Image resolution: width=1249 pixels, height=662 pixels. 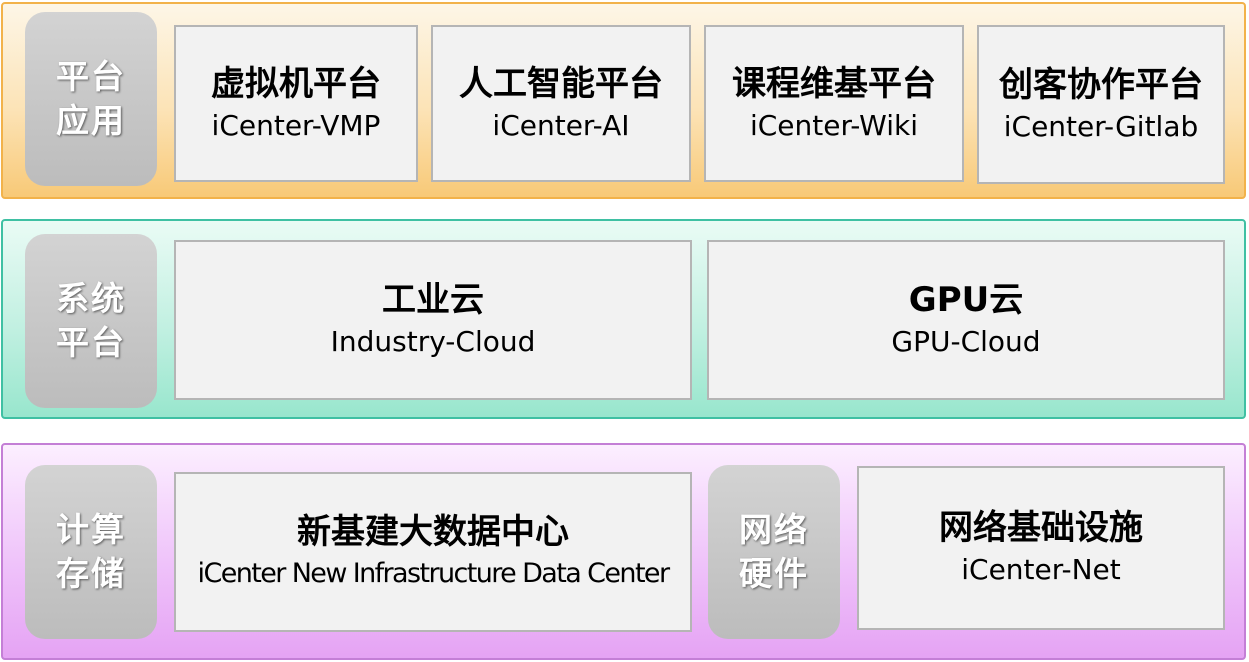 I want to click on application-layer-label-text: 平台应用, so click(x=91, y=98).